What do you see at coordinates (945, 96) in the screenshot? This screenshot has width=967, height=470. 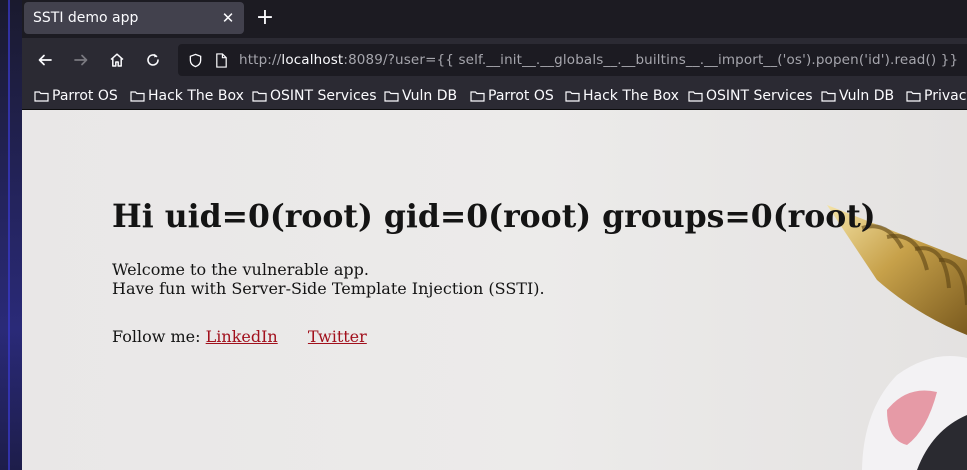 I see `bookmark-label: Privacy` at bounding box center [945, 96].